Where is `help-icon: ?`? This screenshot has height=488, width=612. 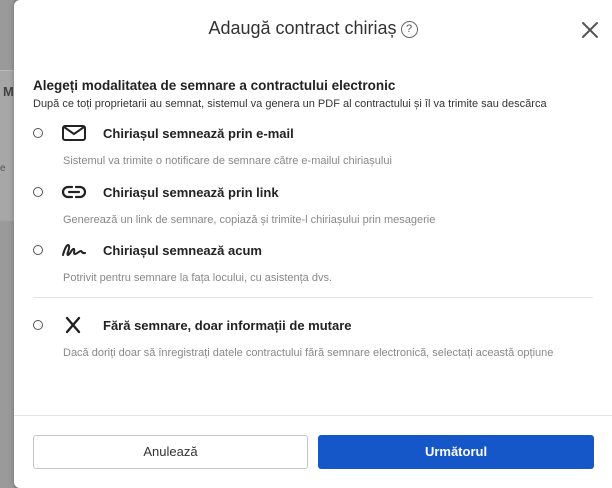
help-icon: ? is located at coordinates (409, 29).